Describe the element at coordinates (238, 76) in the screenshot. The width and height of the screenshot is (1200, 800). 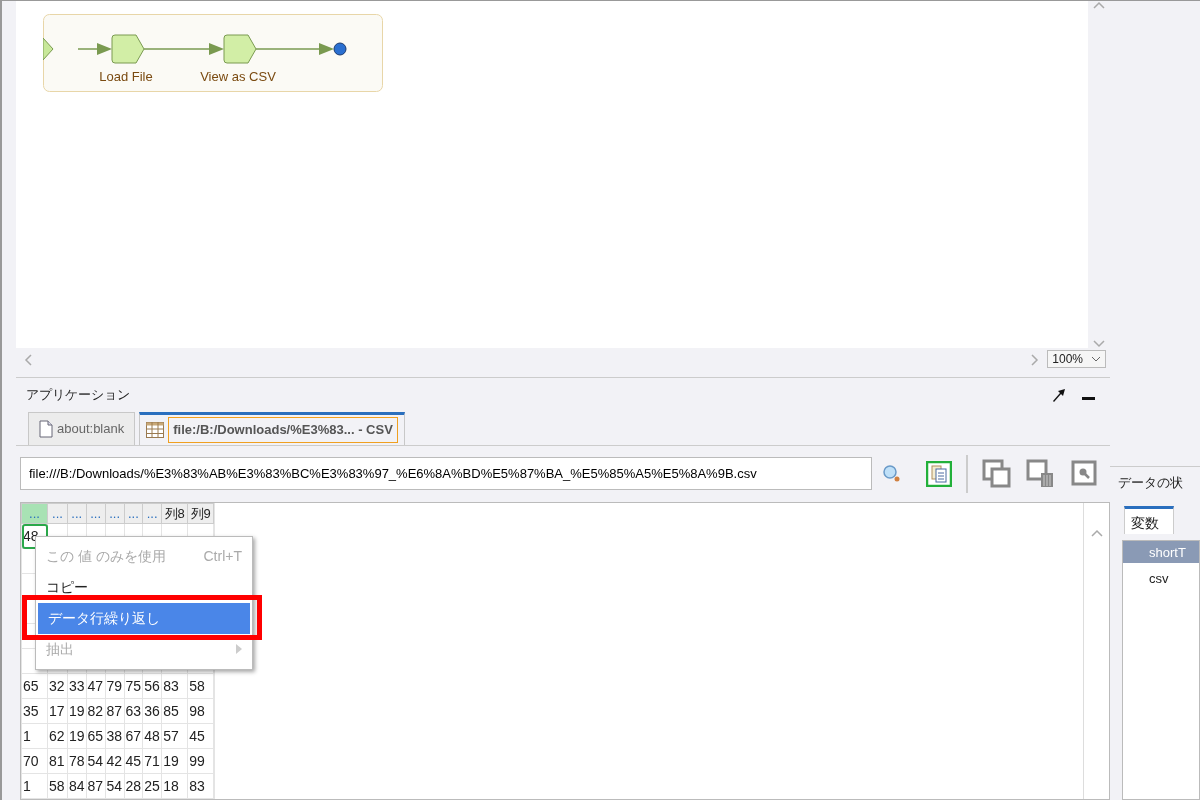
I see `node-label: View as CSV` at that location.